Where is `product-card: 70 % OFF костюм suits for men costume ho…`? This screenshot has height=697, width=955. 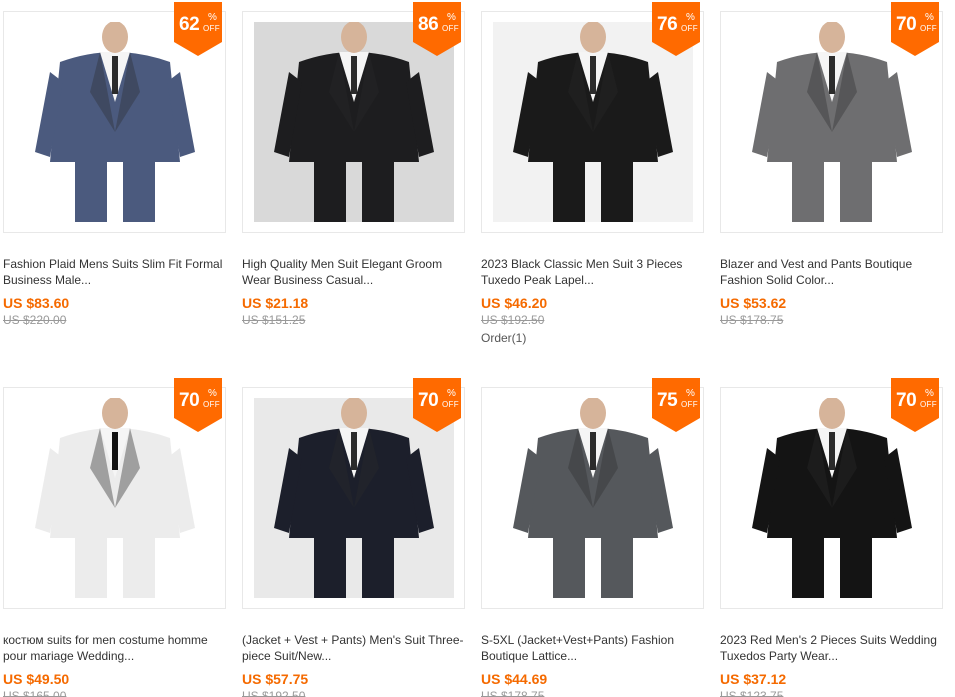 product-card: 70 % OFF костюм suits for men costume ho… is located at coordinates (114, 537).